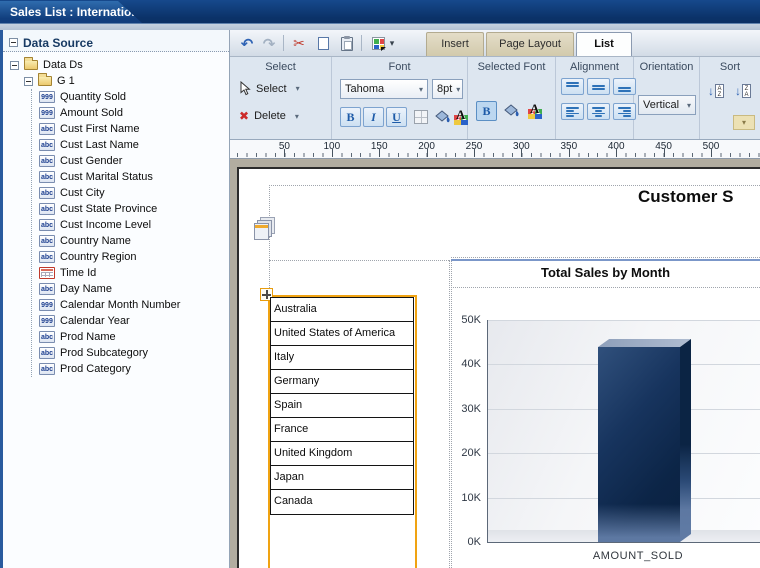 Image resolution: width=760 pixels, height=568 pixels. Describe the element at coordinates (743, 90) in the screenshot. I see `sort-descending-button: ↓ ZA` at that location.